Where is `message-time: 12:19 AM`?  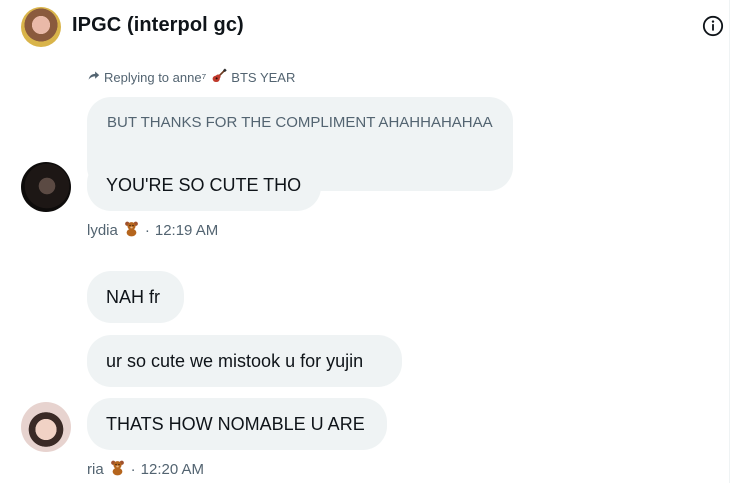 message-time: 12:19 AM is located at coordinates (186, 230).